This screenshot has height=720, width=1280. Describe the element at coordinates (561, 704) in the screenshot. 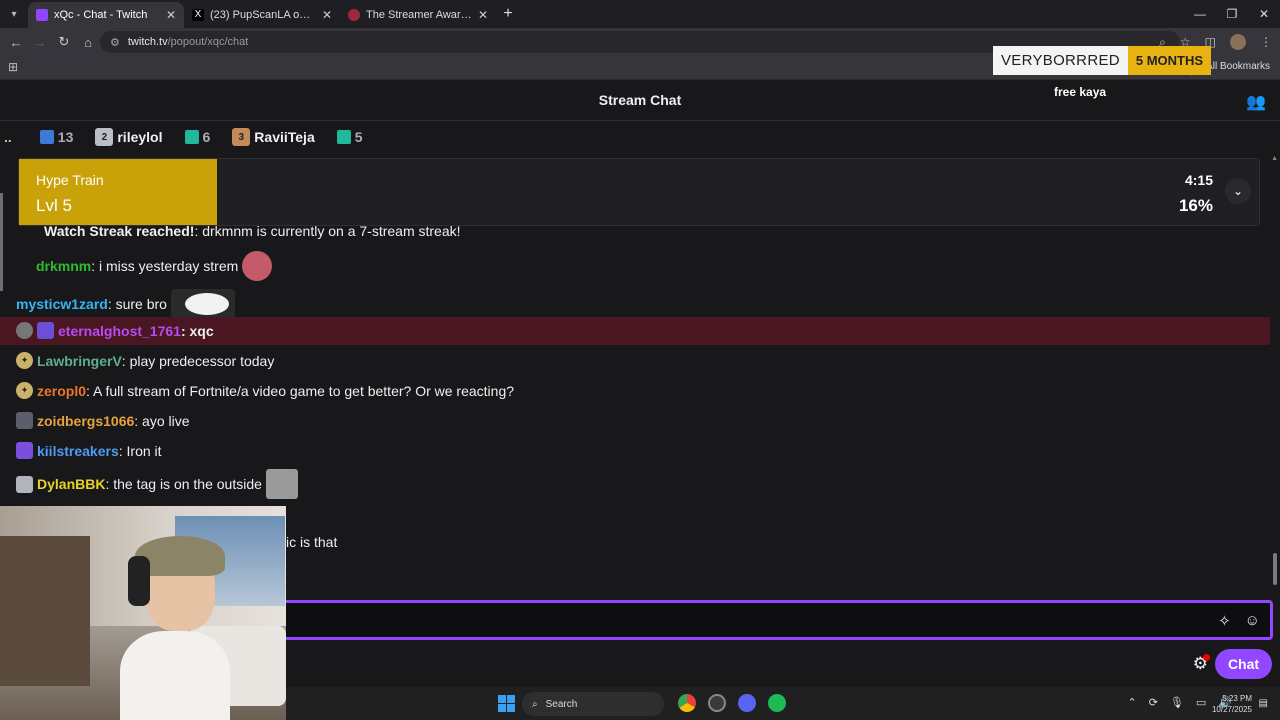

I see `search-label: Search` at that location.